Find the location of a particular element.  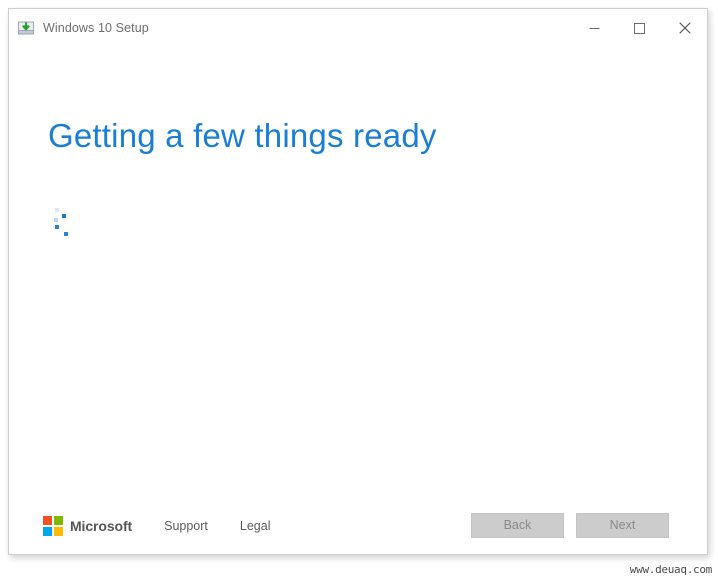

logo-square-red is located at coordinates (47, 520).